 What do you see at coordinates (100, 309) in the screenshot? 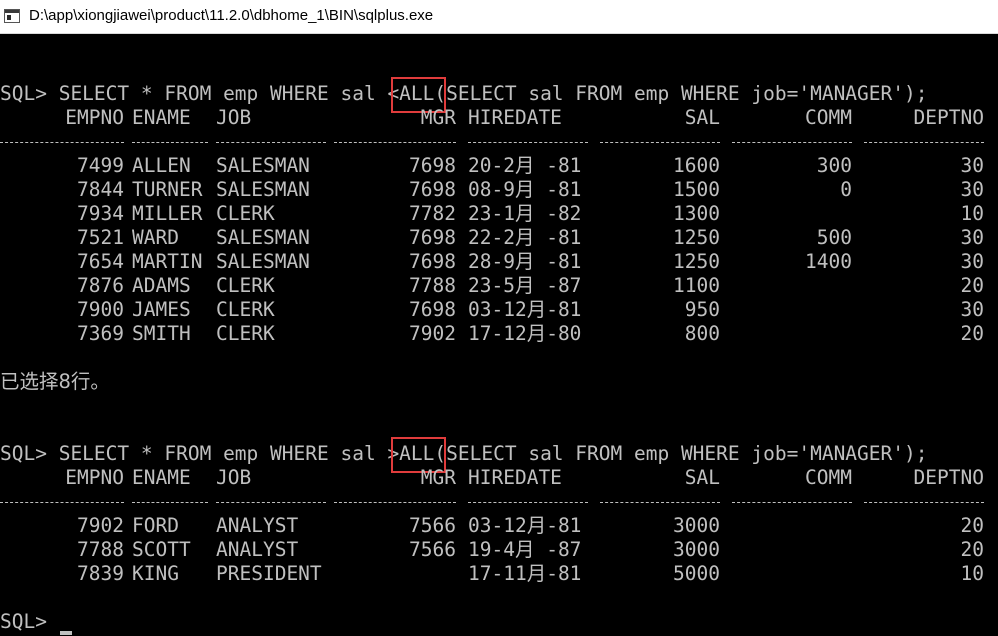
I see `cell-empno: 7900` at bounding box center [100, 309].